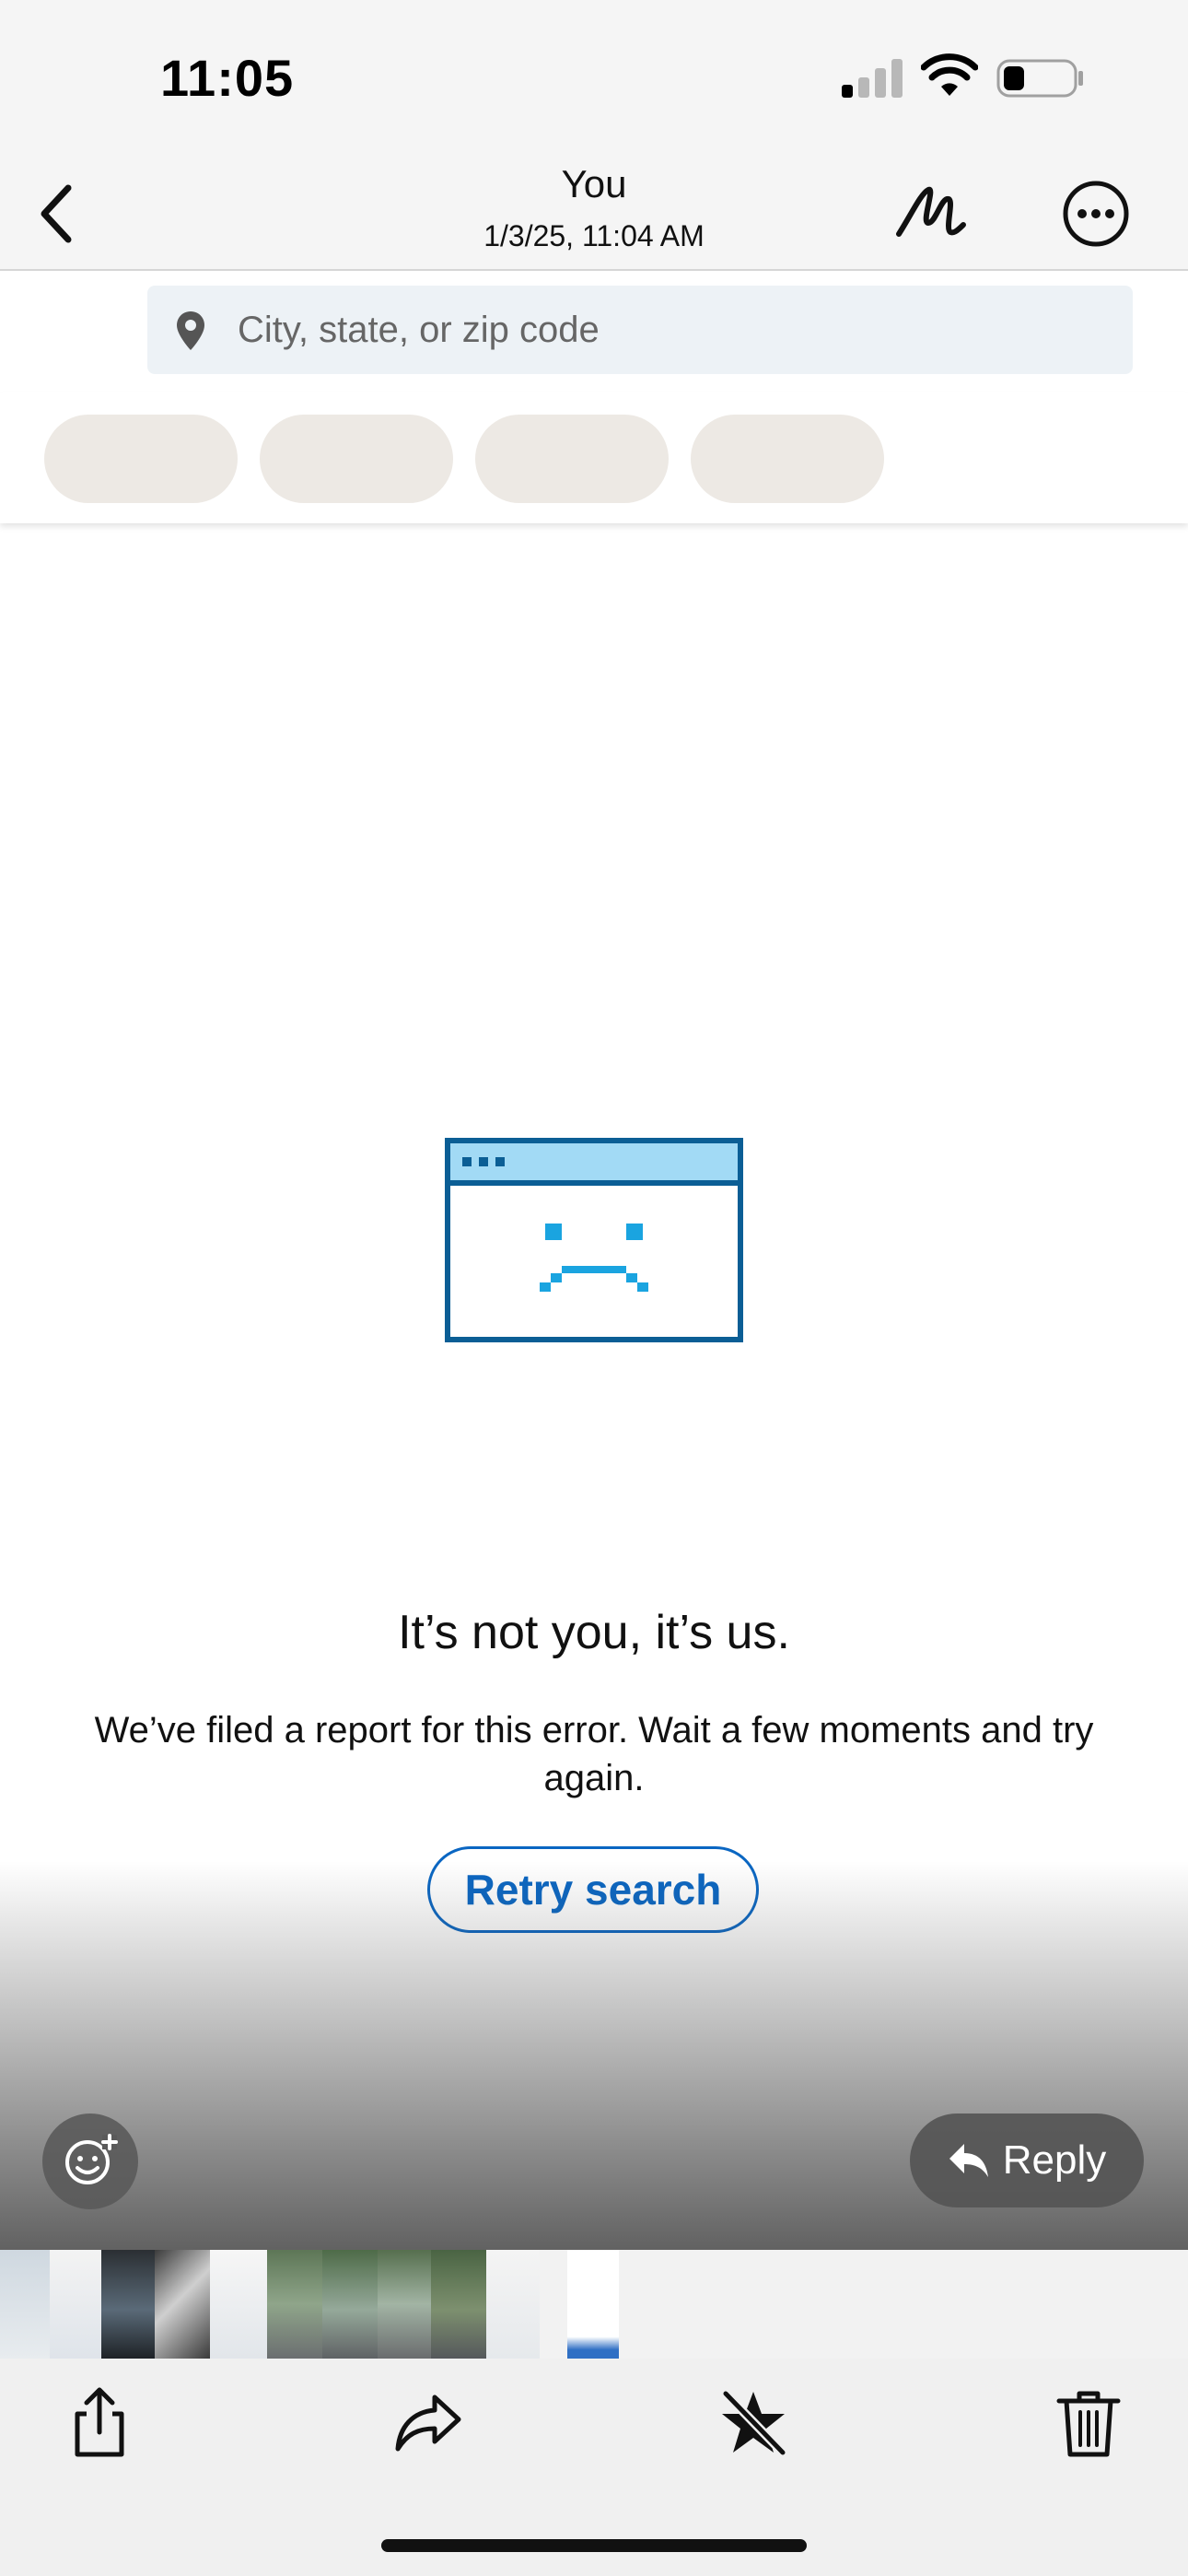  Describe the element at coordinates (99, 2423) in the screenshot. I see `share-icon` at that location.